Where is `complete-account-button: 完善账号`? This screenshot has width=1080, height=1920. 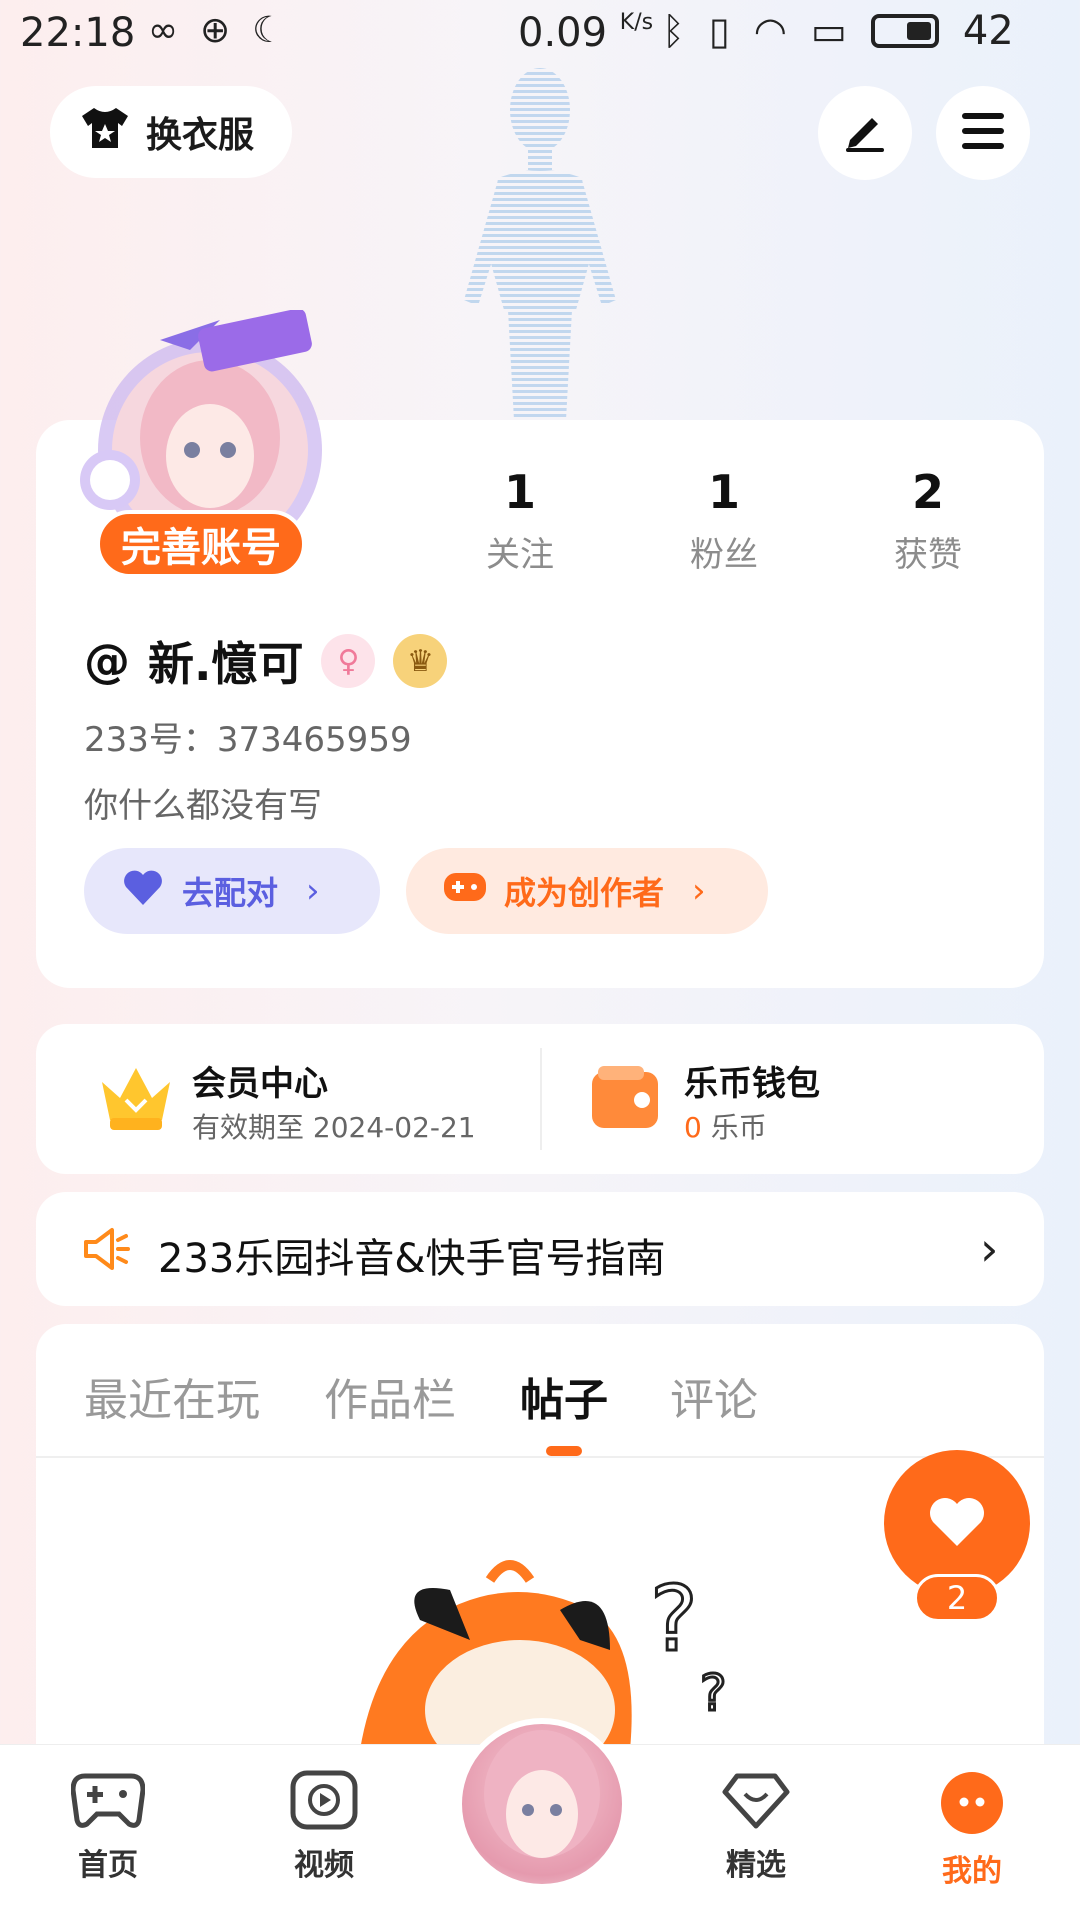
complete-account-button: 完善账号 is located at coordinates (201, 544).